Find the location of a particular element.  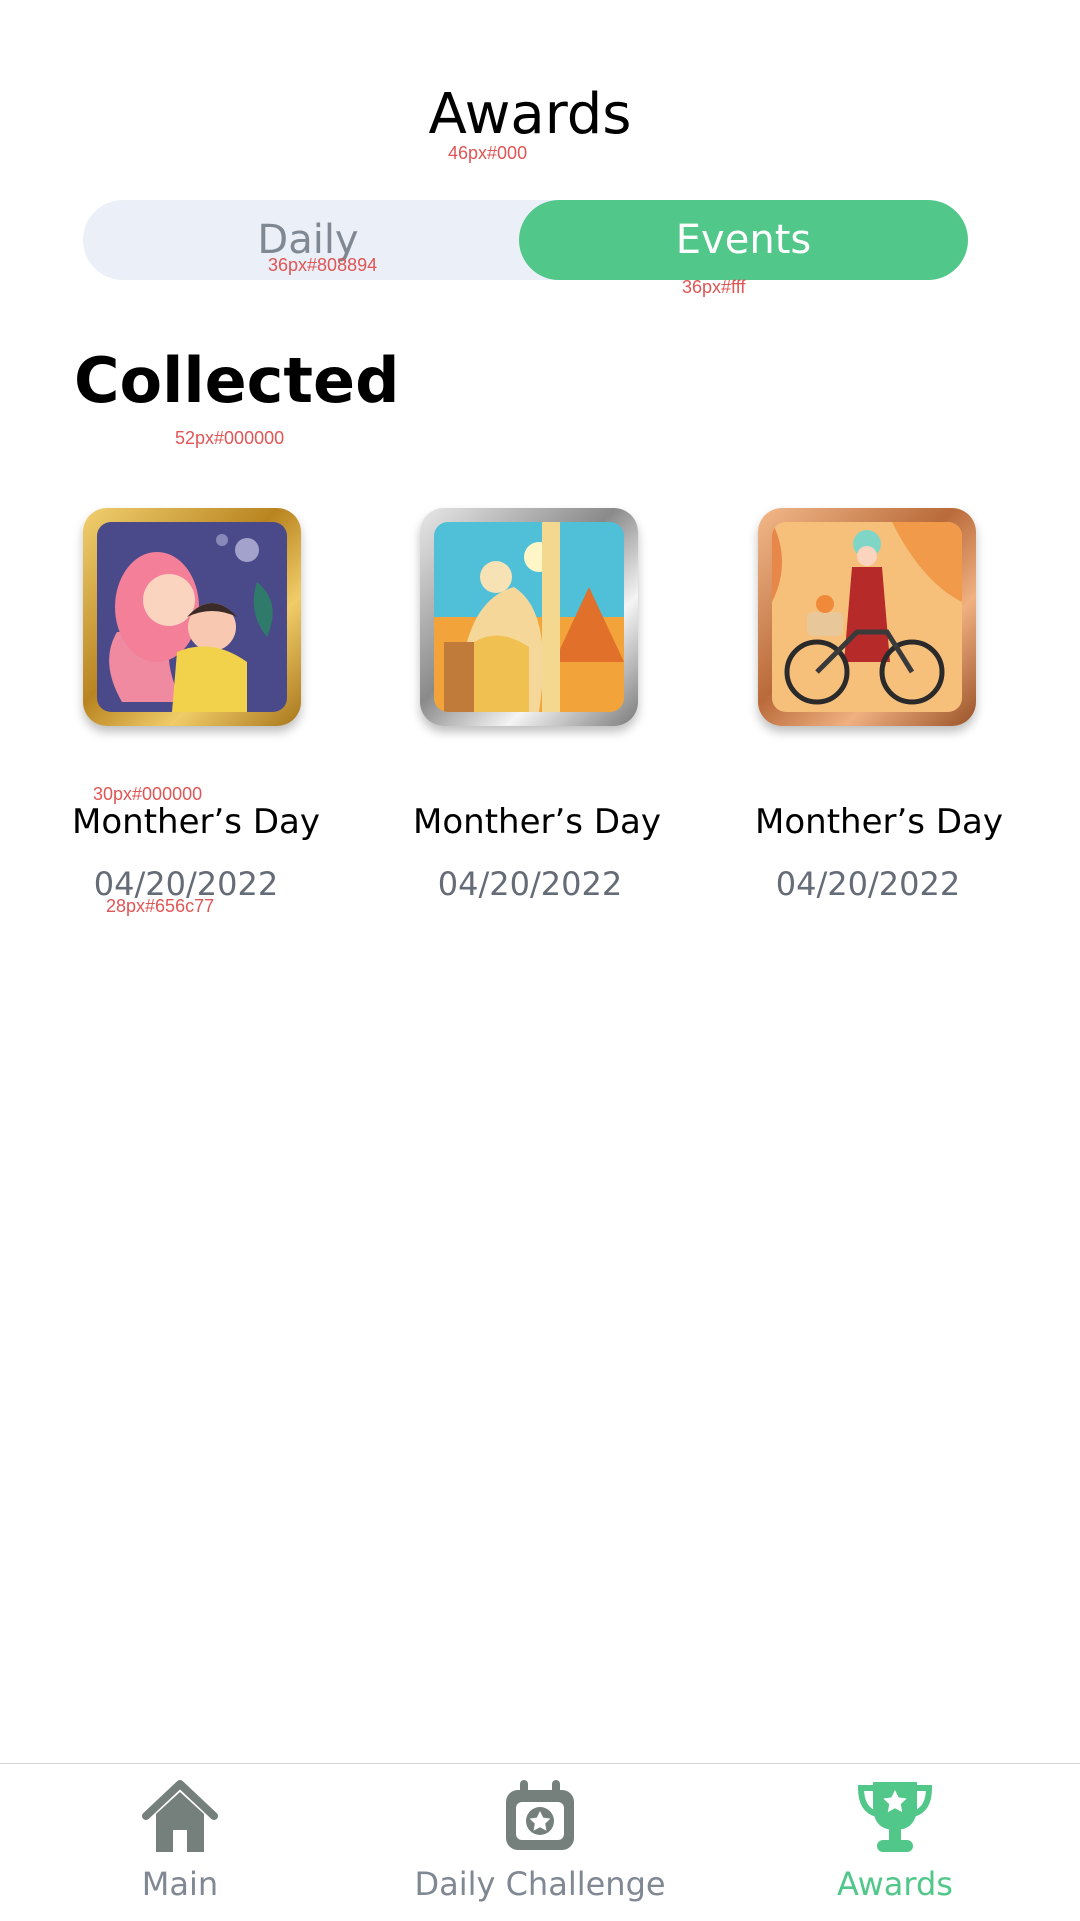

tab-label: Daily Challenge is located at coordinates (540, 1884).